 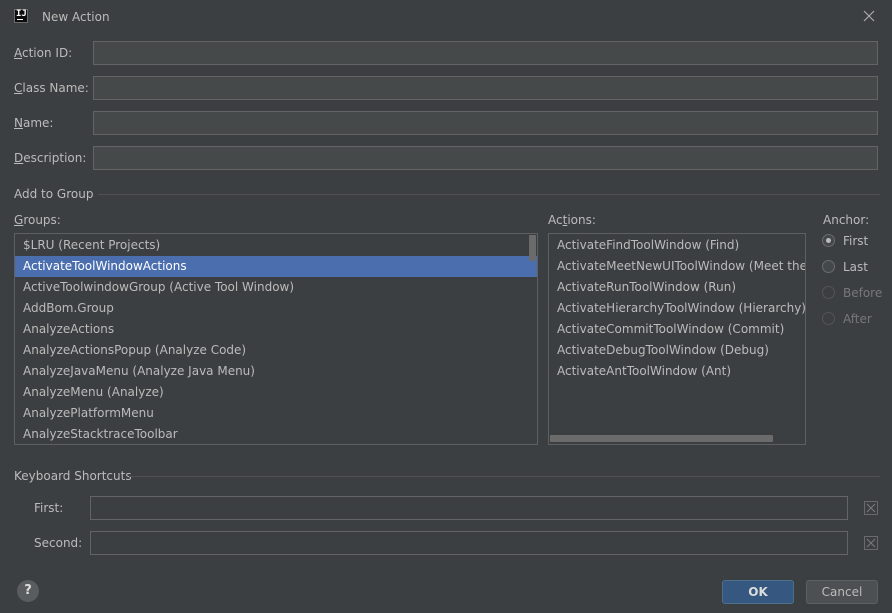 I want to click on group-item-selected: ActivateToolWindowActions, so click(x=276, y=266).